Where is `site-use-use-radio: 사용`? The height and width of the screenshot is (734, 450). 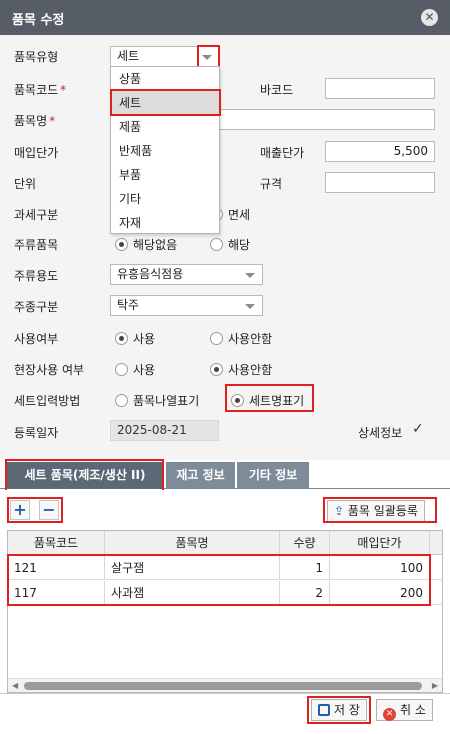
site-use-use-radio: 사용 is located at coordinates (135, 369).